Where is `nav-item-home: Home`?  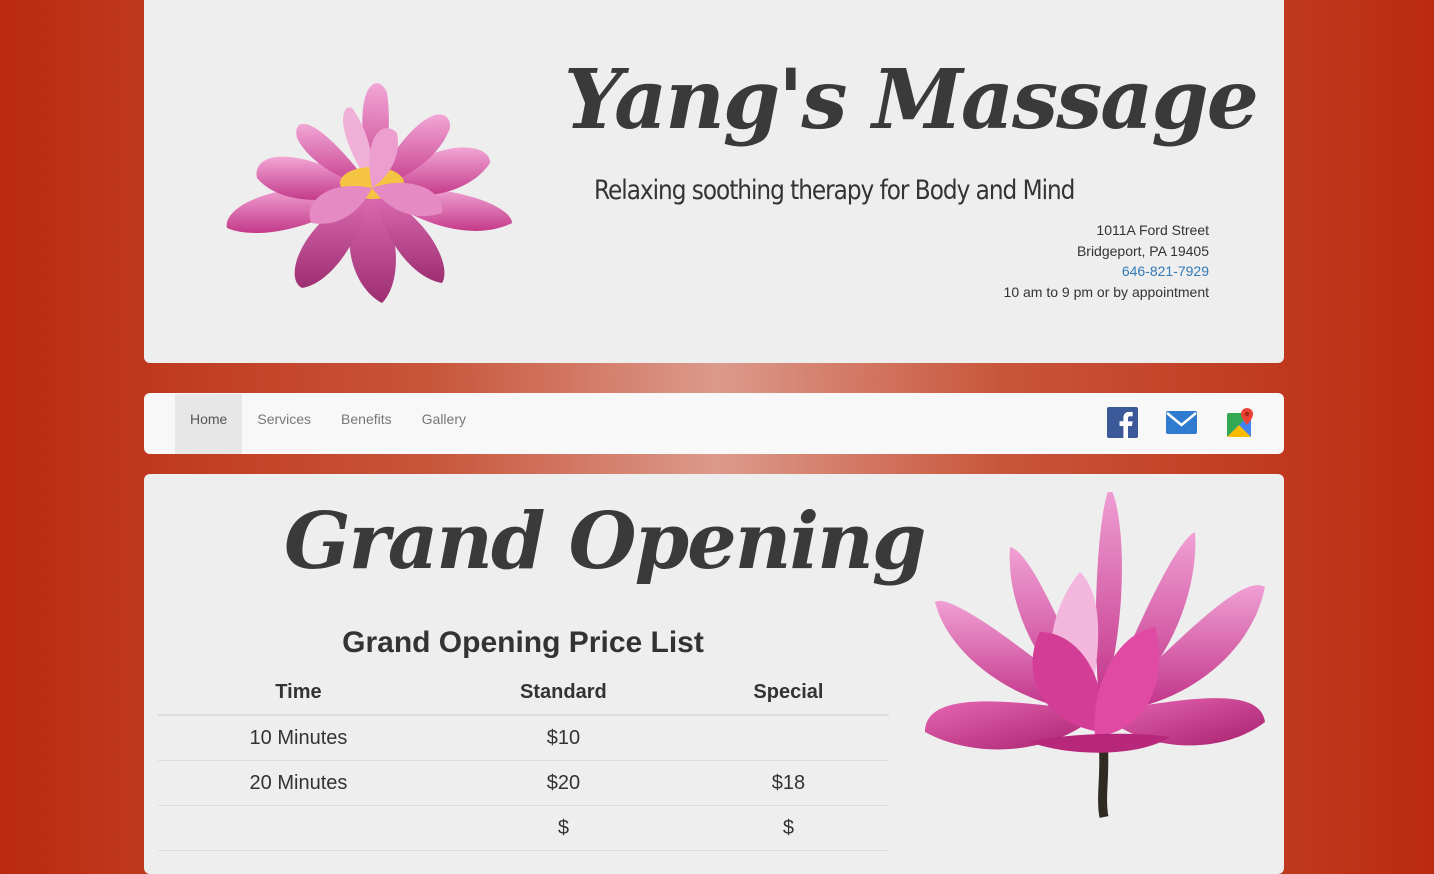
nav-item-home: Home is located at coordinates (209, 424).